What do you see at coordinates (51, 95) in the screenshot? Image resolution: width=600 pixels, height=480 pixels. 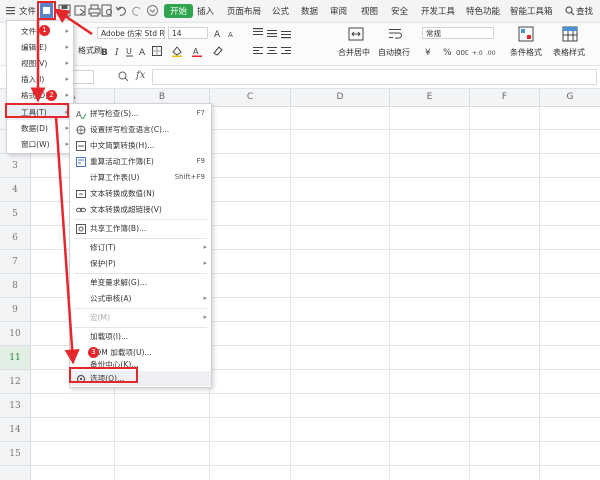 I see `callout-badge: 2` at bounding box center [51, 95].